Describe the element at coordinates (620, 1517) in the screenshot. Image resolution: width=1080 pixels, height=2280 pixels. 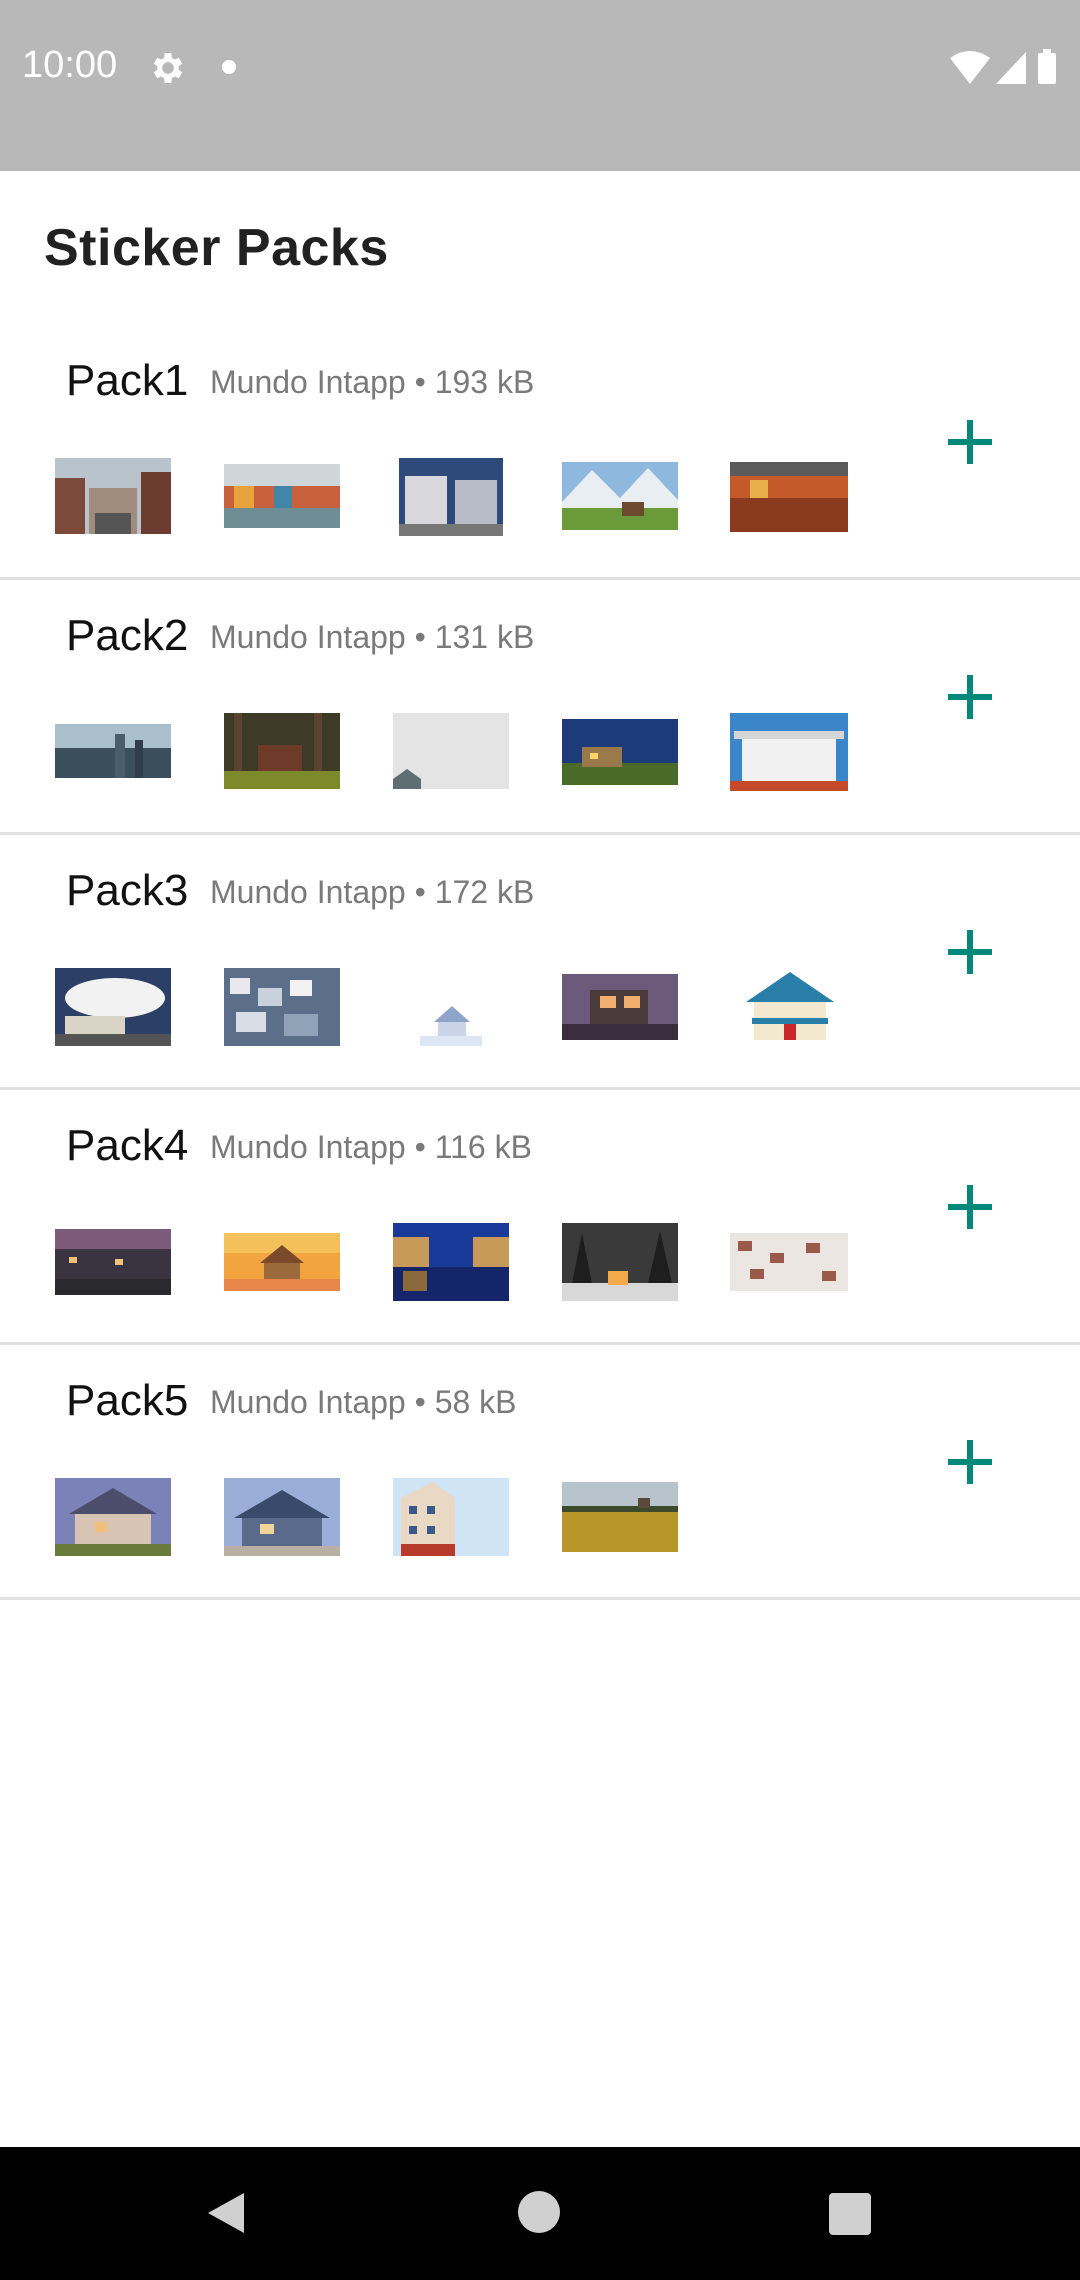
I see `thumbnail-wheat-field` at that location.